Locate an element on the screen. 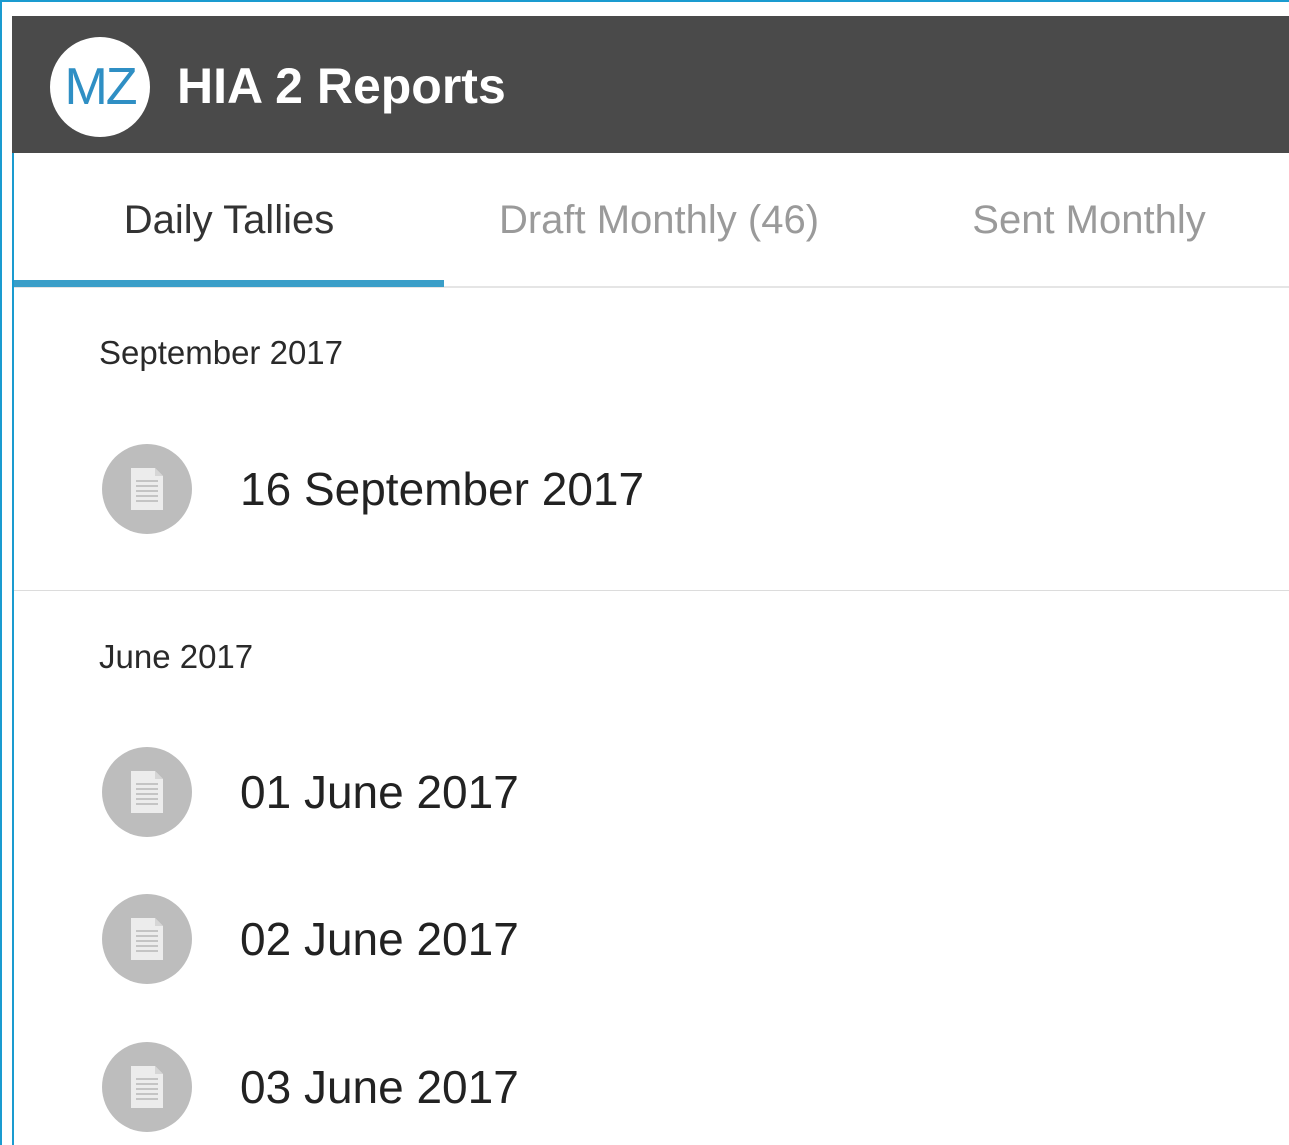 The height and width of the screenshot is (1145, 1289). list-item-label: 01 June 2017 is located at coordinates (379, 792).